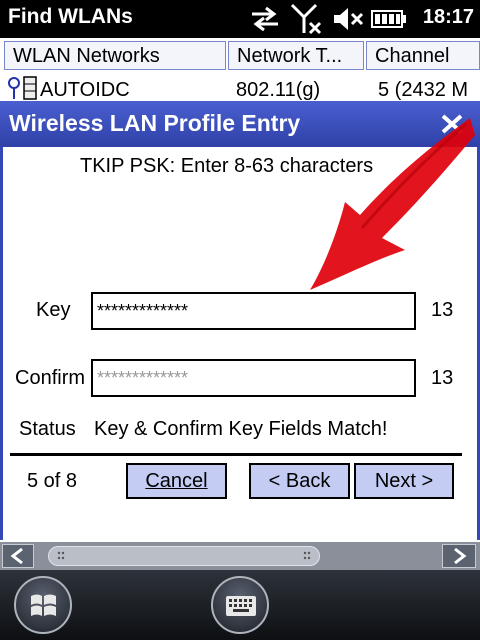  I want to click on confirm-label: Confirm, so click(50, 378).